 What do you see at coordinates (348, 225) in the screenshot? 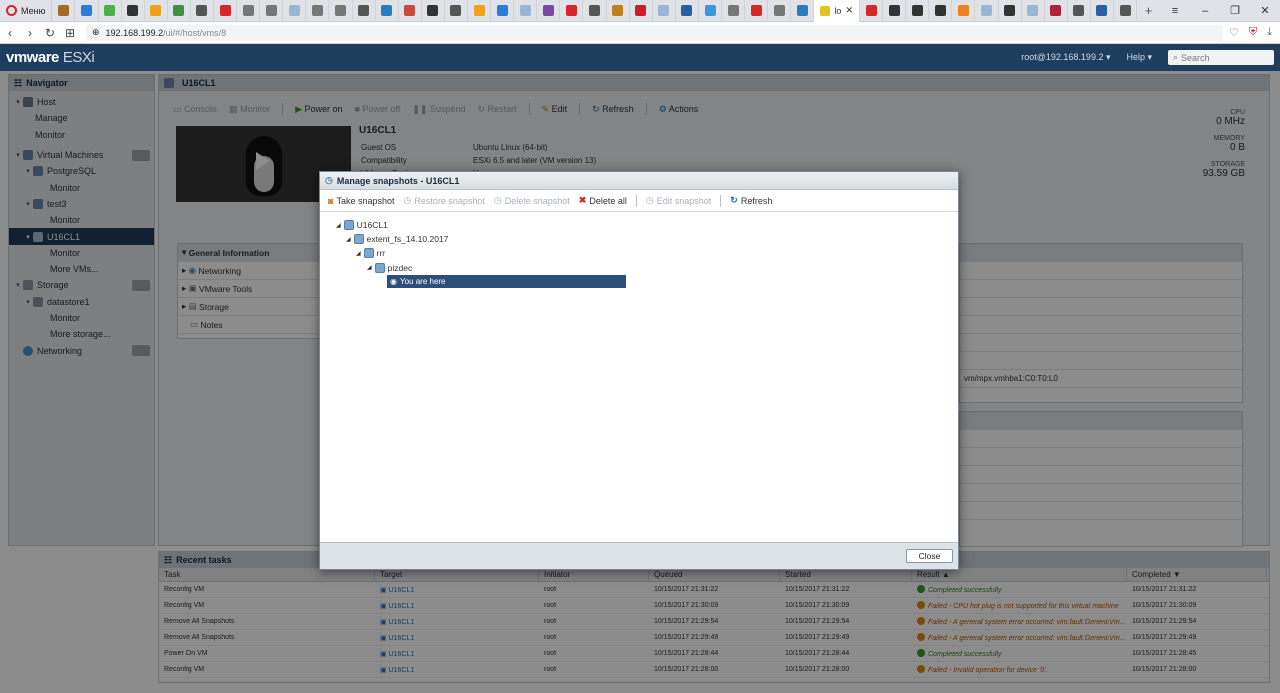
I see `vm-icon` at bounding box center [348, 225].